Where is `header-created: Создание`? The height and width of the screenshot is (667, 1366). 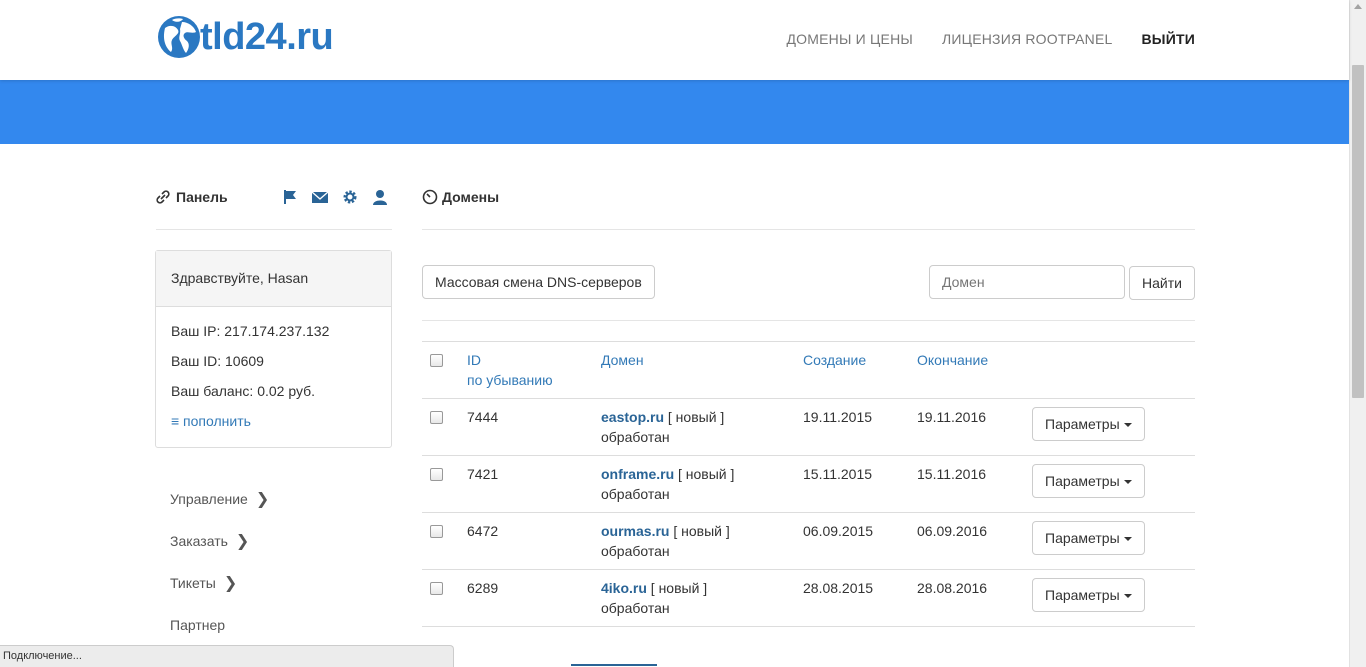
header-created: Создание is located at coordinates (834, 360).